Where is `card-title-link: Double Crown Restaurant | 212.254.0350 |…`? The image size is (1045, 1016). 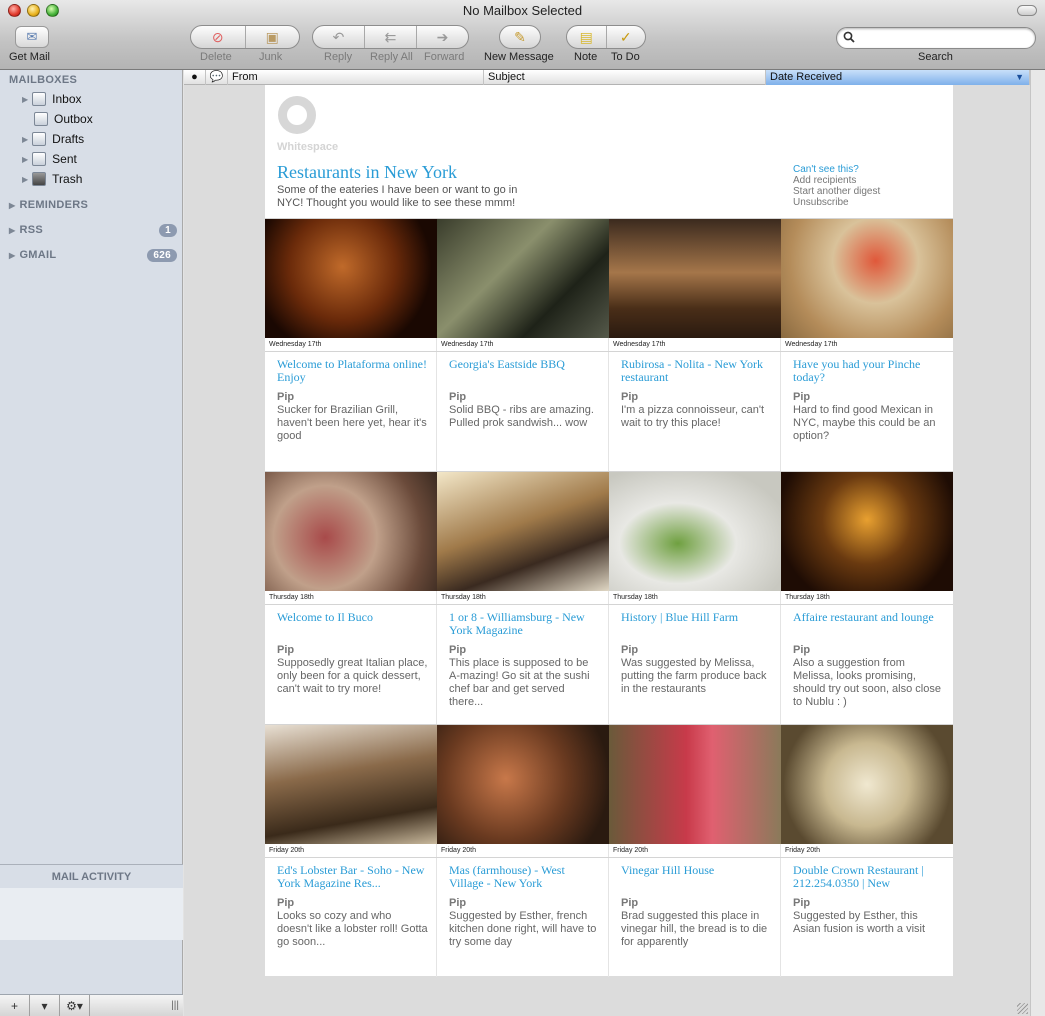 card-title-link: Double Crown Restaurant | 212.254.0350 |… is located at coordinates (868, 877).